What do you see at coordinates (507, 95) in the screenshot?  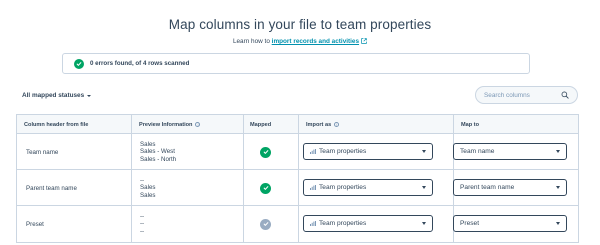 I see `search-placeholder: Search columns` at bounding box center [507, 95].